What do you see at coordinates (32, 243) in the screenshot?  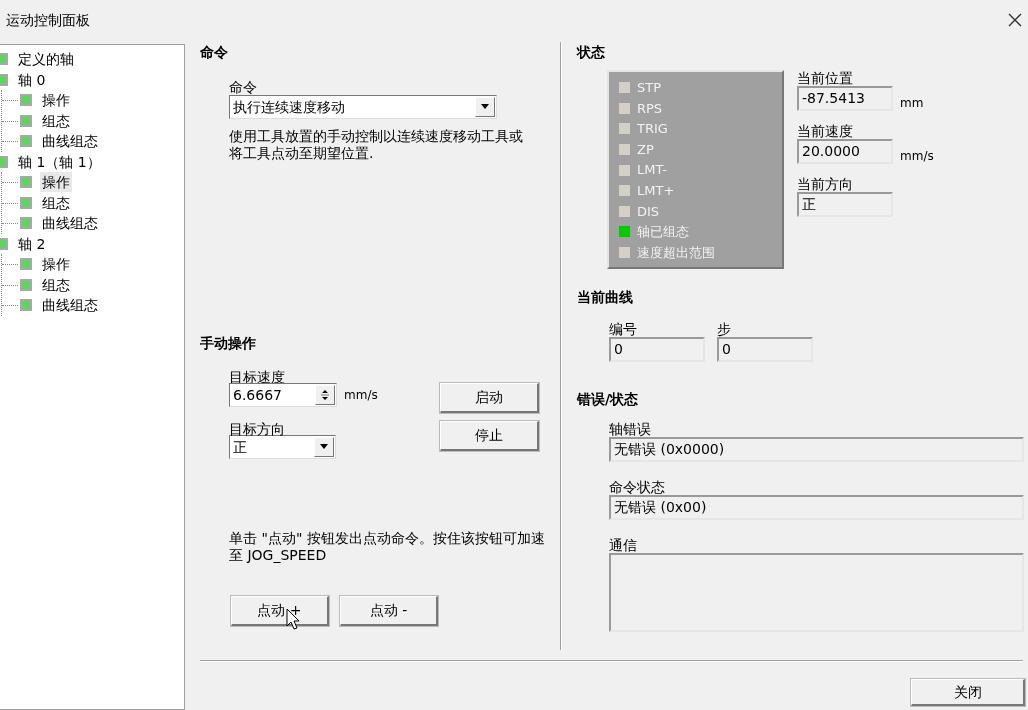 I see `tree-item: 轴 2` at bounding box center [32, 243].